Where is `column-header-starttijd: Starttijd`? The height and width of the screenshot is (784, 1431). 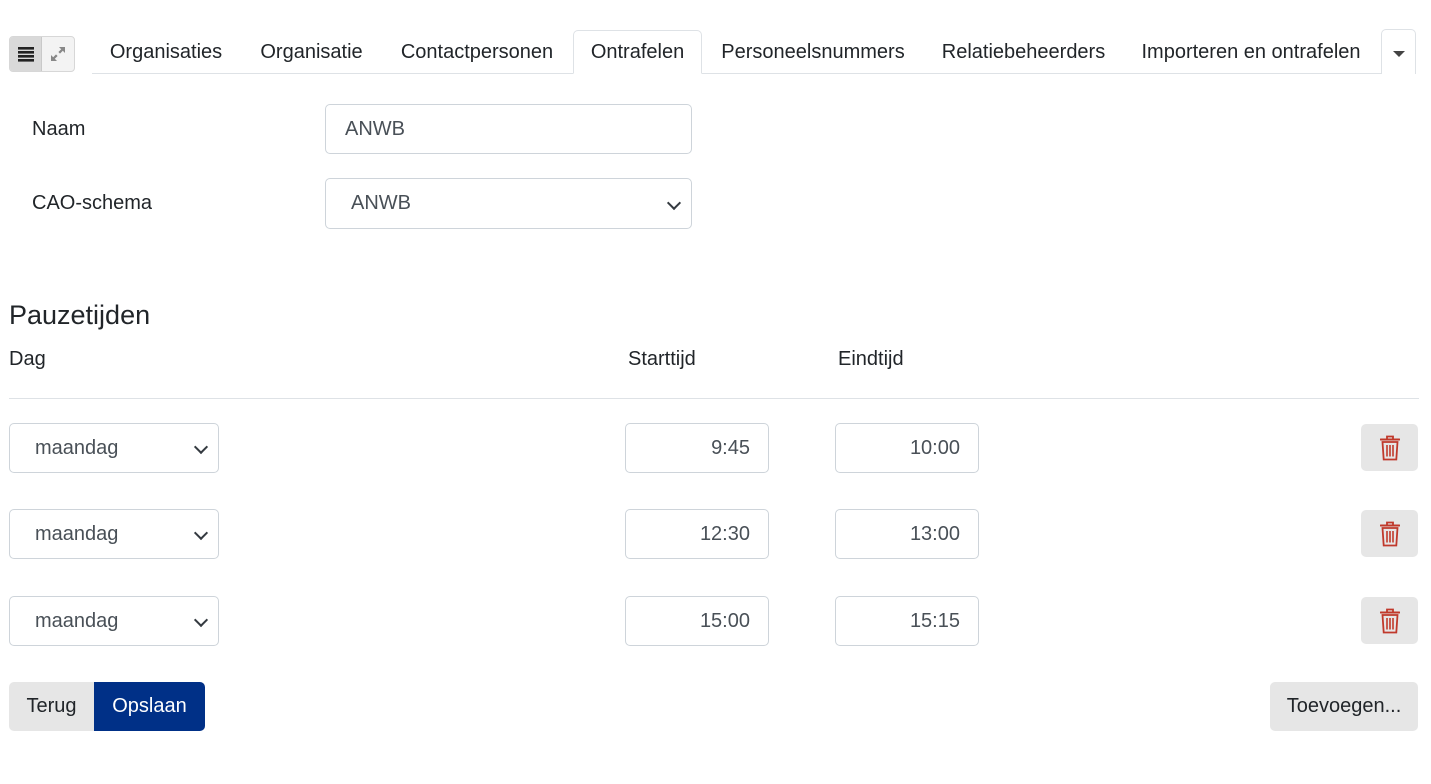
column-header-starttijd: Starttijd is located at coordinates (662, 359).